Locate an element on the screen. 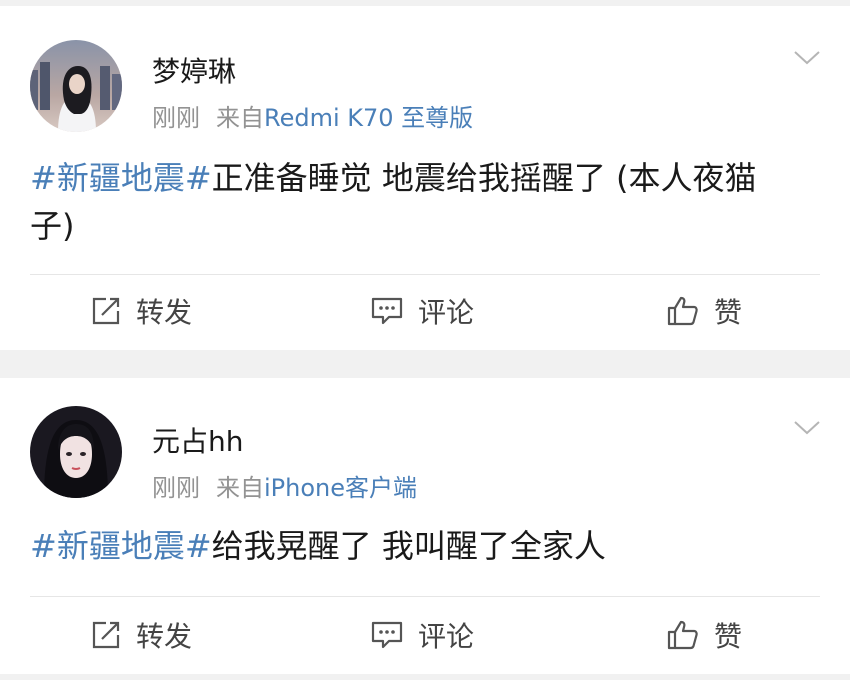 Image resolution: width=850 pixels, height=680 pixels. post-content: #新疆地震#正准备睡觉 地震给我摇醒了 (本人夜猫子) is located at coordinates (415, 202).